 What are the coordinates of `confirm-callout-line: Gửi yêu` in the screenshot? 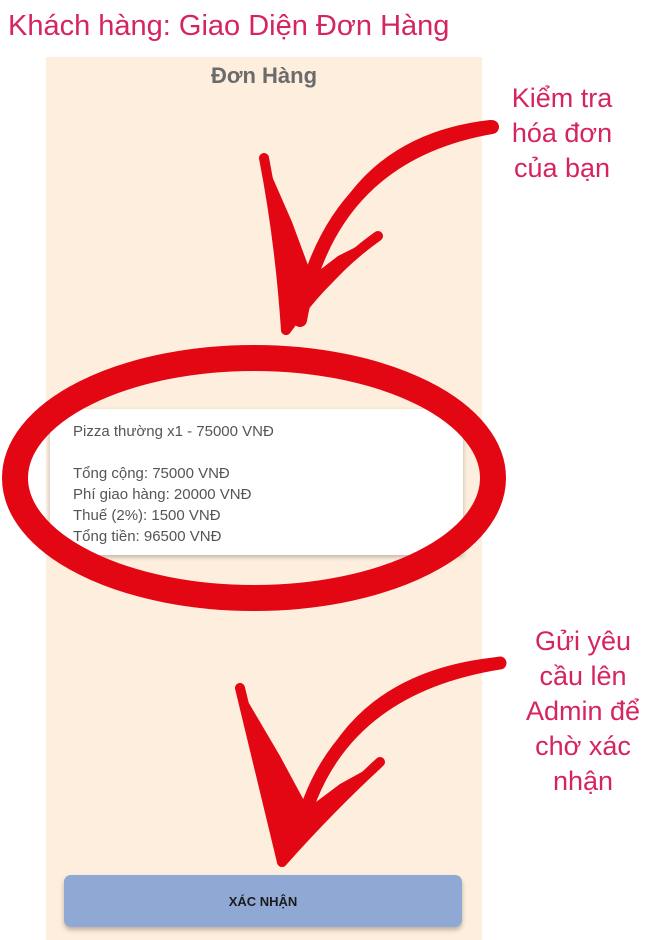 It's located at (583, 641).